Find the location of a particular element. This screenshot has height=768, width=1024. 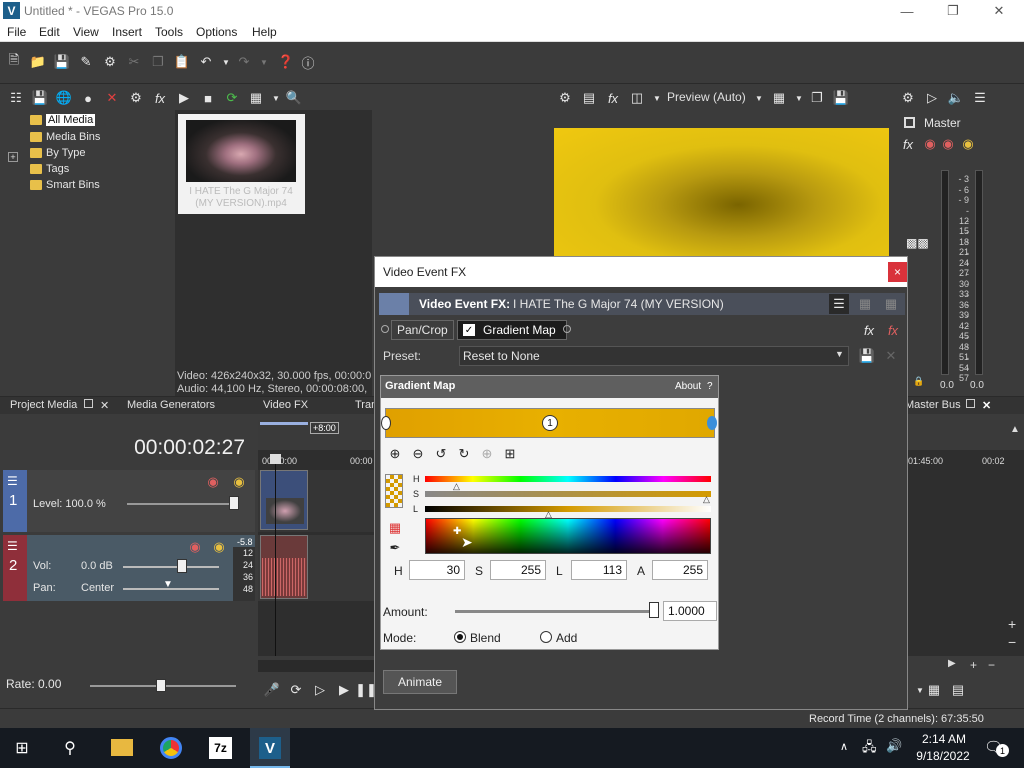

copy-snapshot-icon: ❐ is located at coordinates (817, 98).